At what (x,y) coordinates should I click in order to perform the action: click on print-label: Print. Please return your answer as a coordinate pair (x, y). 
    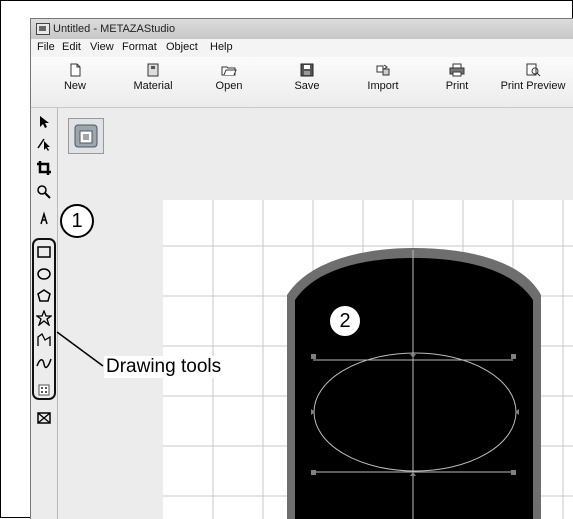
    Looking at the image, I should click on (457, 86).